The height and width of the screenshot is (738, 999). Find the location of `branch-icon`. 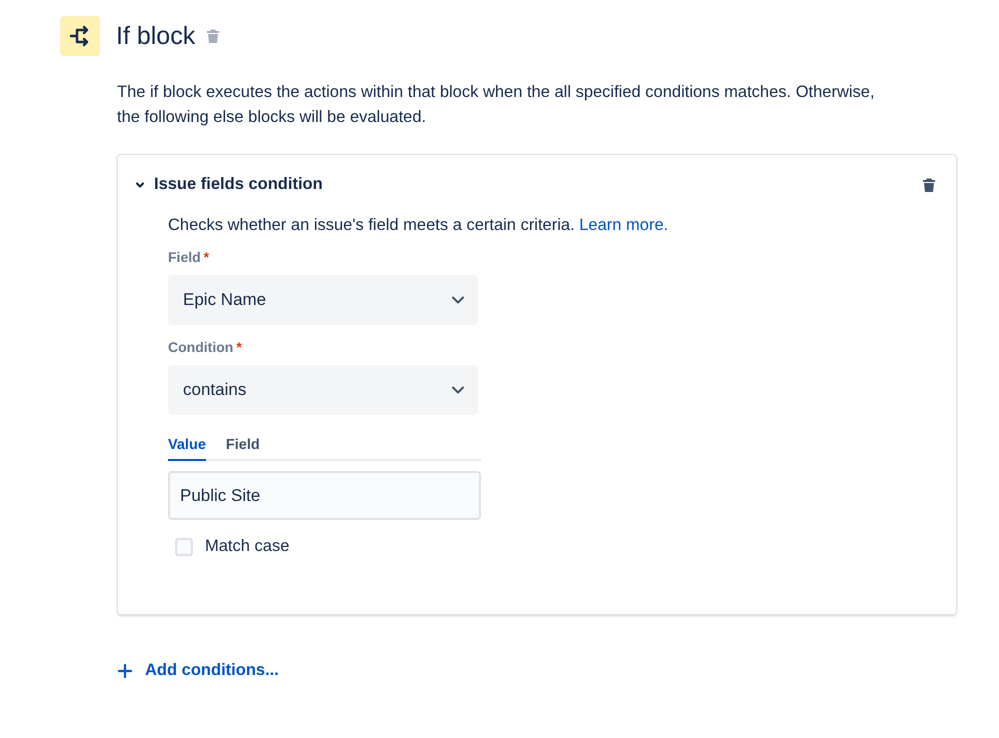

branch-icon is located at coordinates (80, 36).